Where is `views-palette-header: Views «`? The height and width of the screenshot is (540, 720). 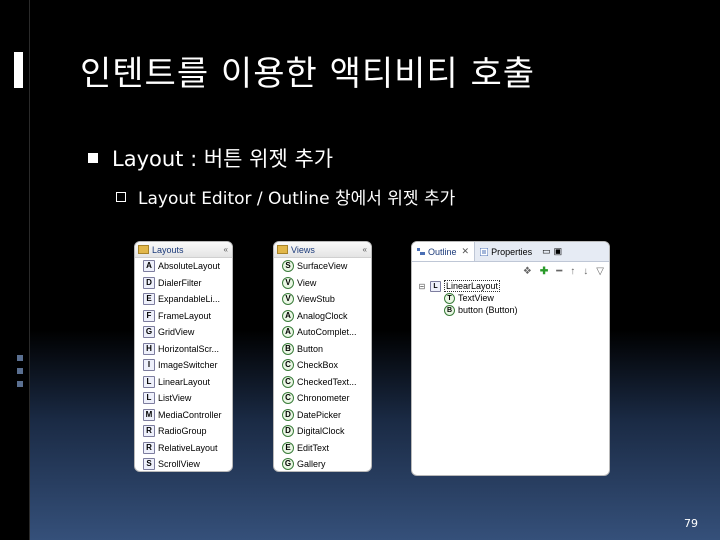
views-palette-header: Views « is located at coordinates (322, 250).